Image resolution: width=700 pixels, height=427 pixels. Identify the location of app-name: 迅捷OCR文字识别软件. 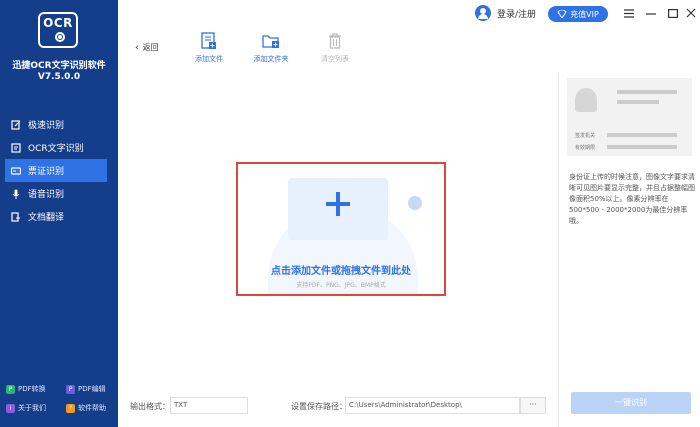
(59, 66).